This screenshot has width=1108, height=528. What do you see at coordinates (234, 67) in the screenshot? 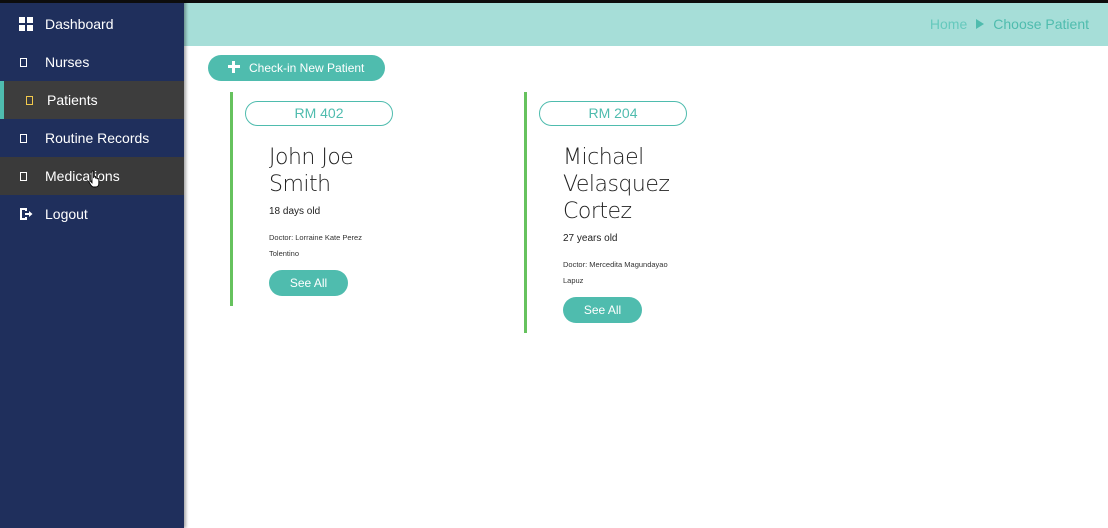
I see `plus-icon` at bounding box center [234, 67].